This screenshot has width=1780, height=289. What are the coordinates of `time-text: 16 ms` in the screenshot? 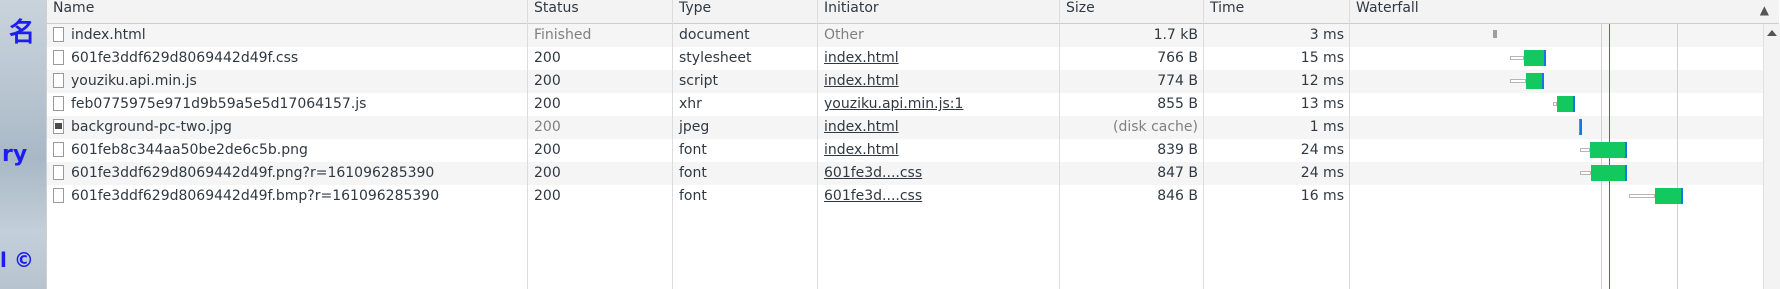 It's located at (1322, 196).